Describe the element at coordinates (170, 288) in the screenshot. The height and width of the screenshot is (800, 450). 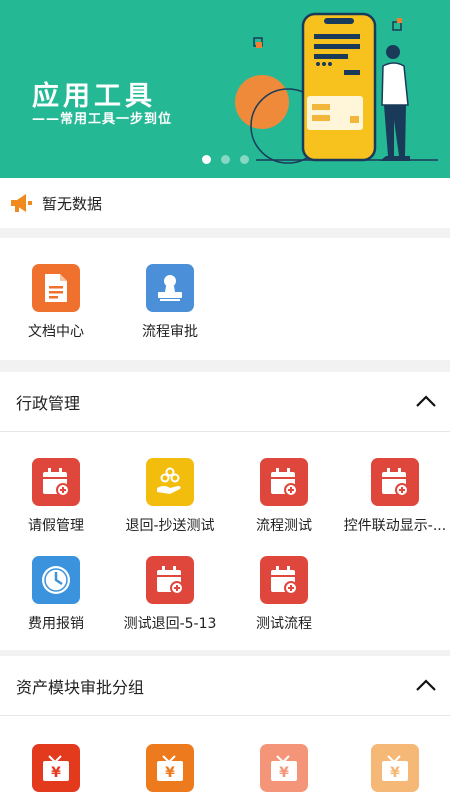
I see `stamp-icon` at that location.